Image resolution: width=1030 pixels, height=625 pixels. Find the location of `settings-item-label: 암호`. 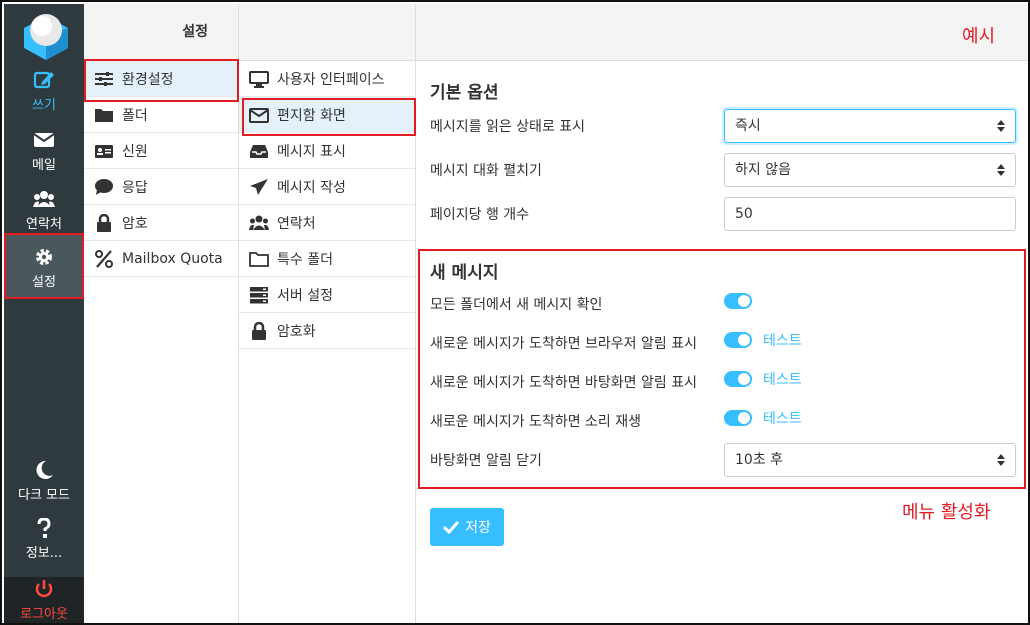

settings-item-label: 암호 is located at coordinates (135, 223).